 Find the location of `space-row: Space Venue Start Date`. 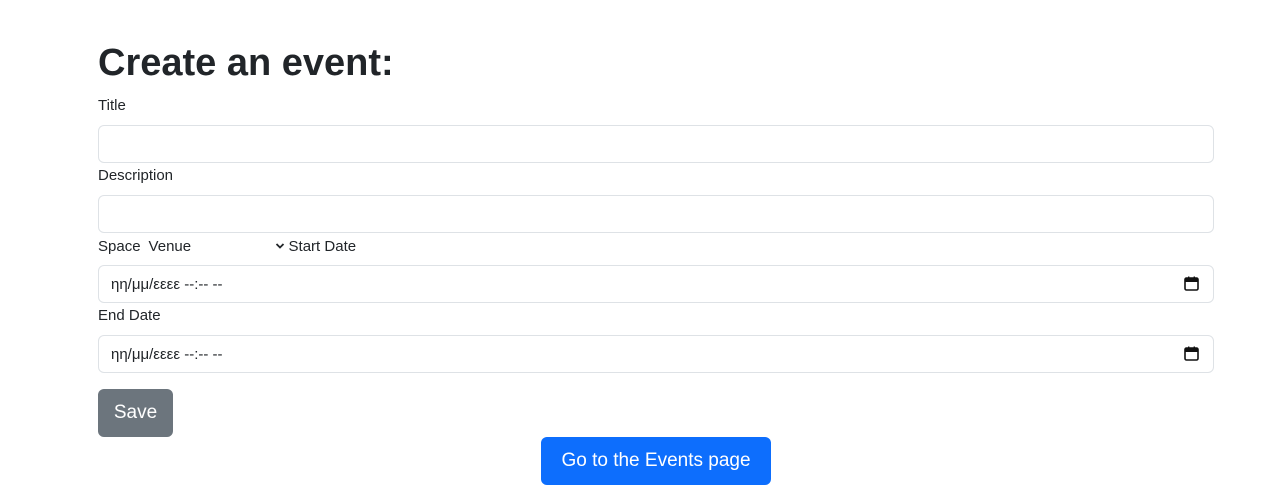

space-row: Space Venue Start Date is located at coordinates (227, 246).